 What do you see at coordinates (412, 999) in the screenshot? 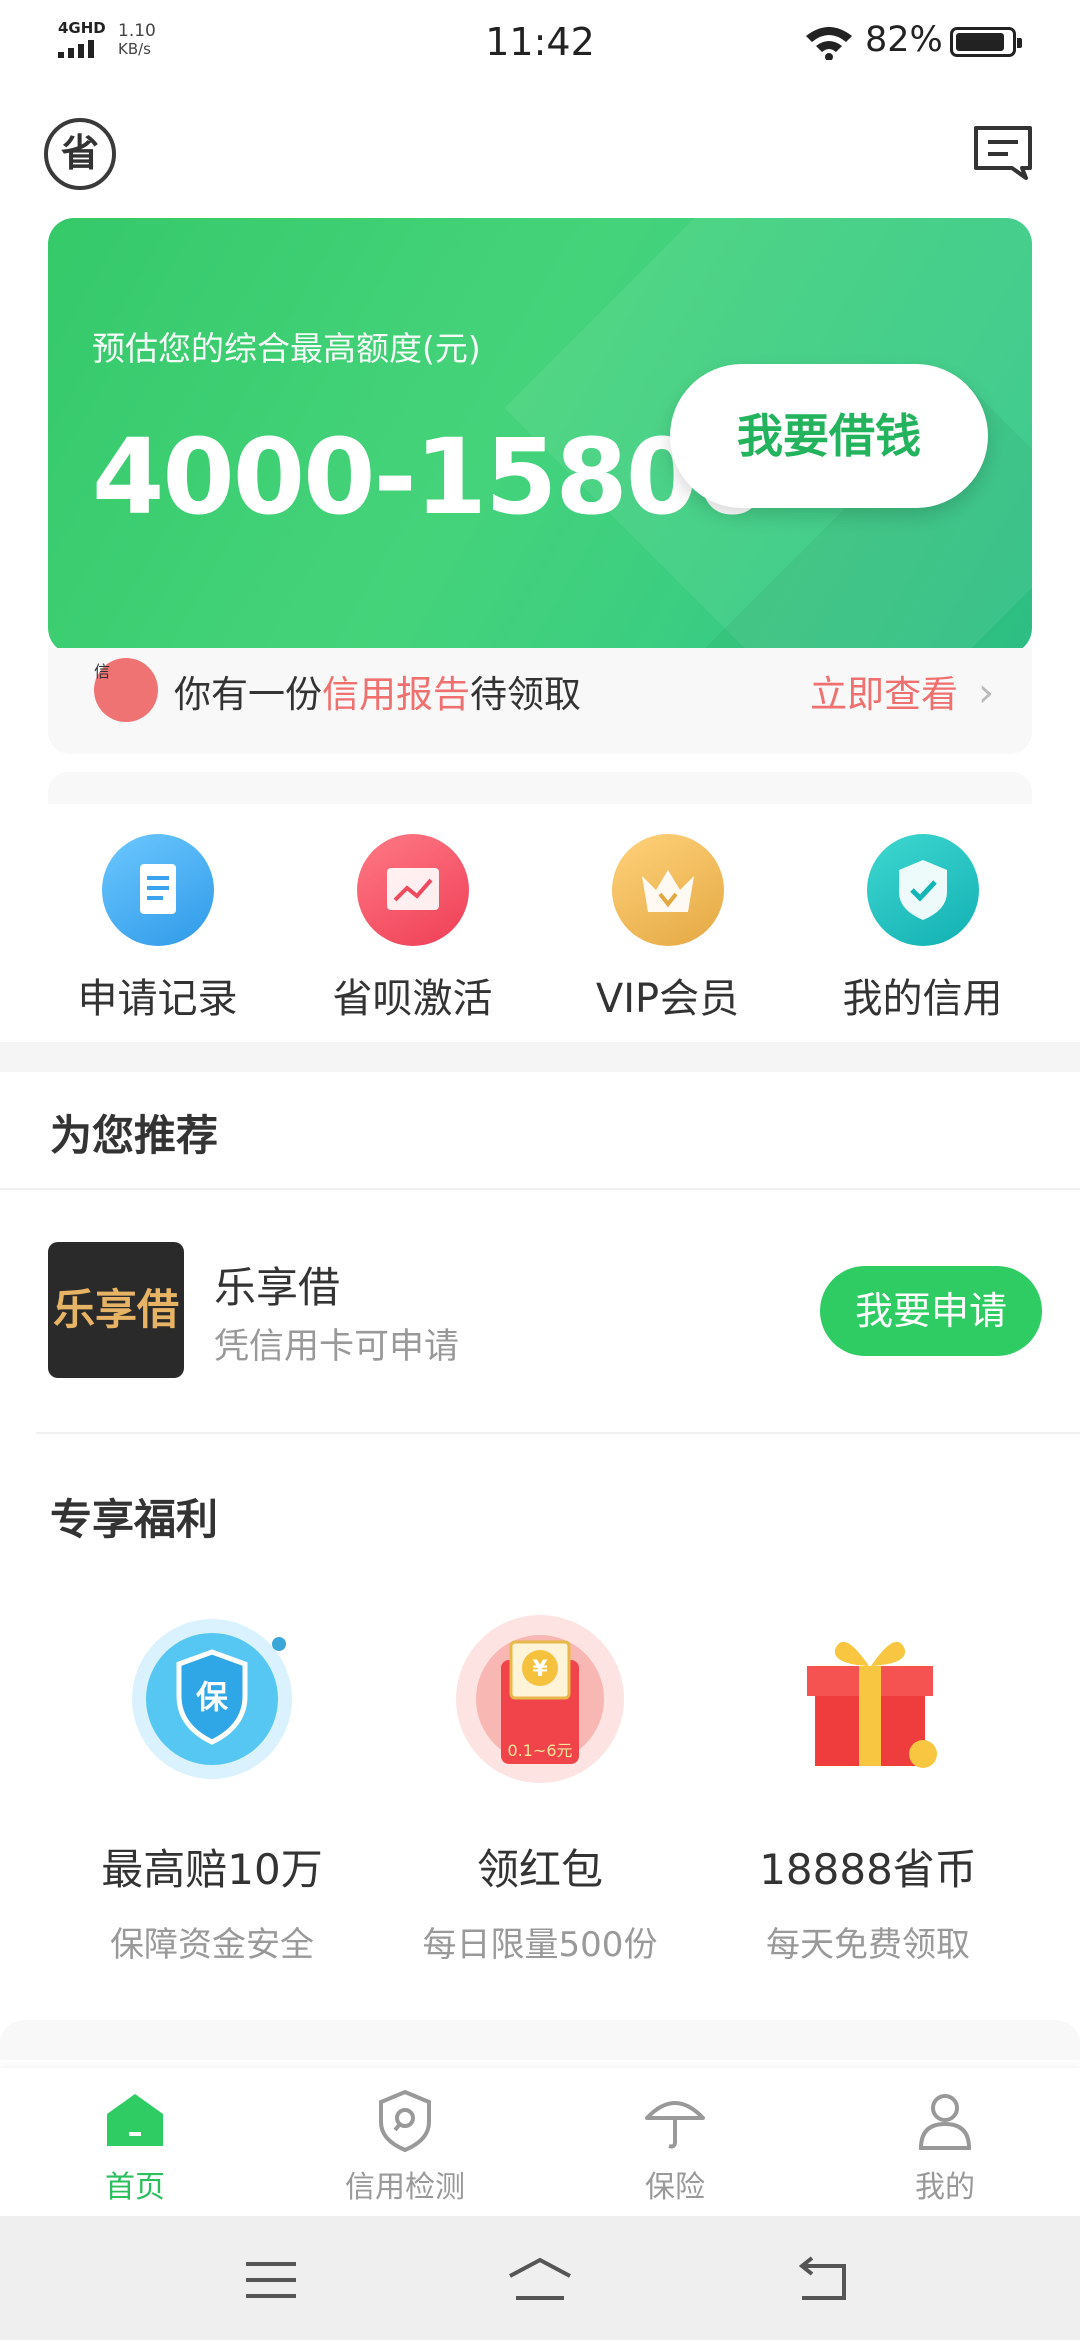
I see `quick-label: 省呗激活` at bounding box center [412, 999].